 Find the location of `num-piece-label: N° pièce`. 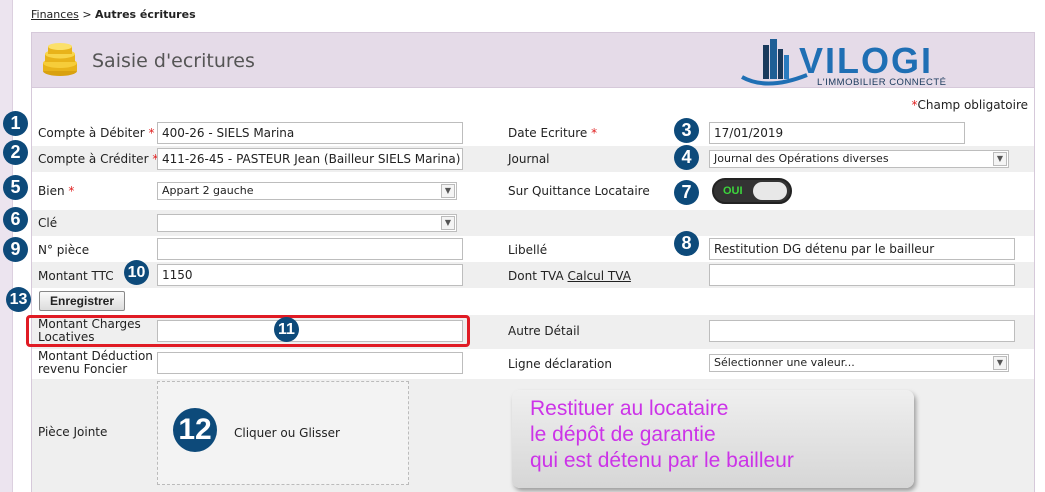

num-piece-label: N° pièce is located at coordinates (64, 250).